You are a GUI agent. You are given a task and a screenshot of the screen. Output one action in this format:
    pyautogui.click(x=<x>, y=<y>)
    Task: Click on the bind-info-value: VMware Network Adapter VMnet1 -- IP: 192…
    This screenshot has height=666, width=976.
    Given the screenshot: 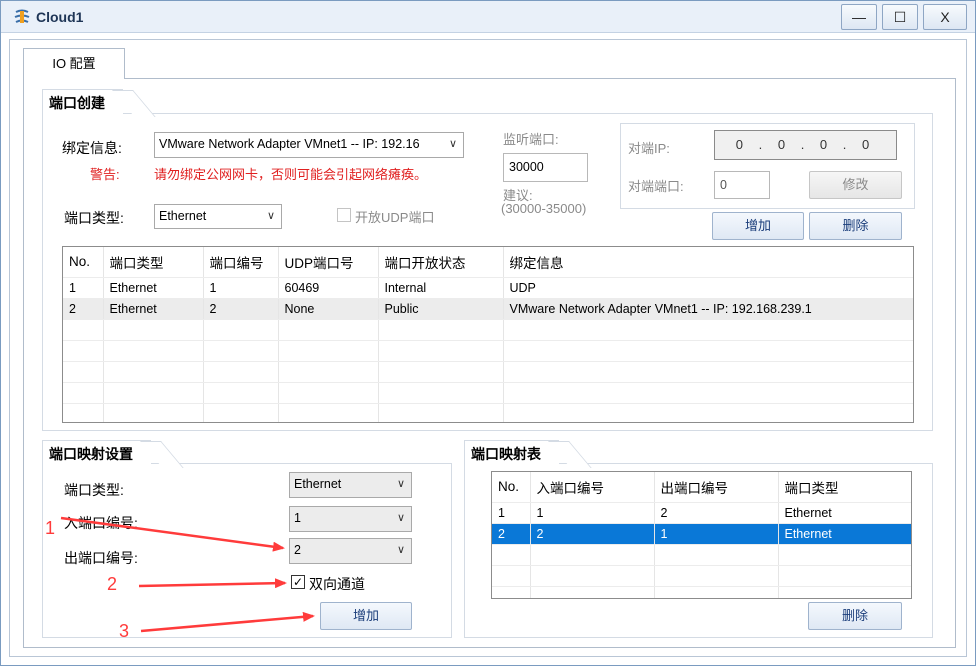 What is the action you would take?
    pyautogui.click(x=289, y=144)
    